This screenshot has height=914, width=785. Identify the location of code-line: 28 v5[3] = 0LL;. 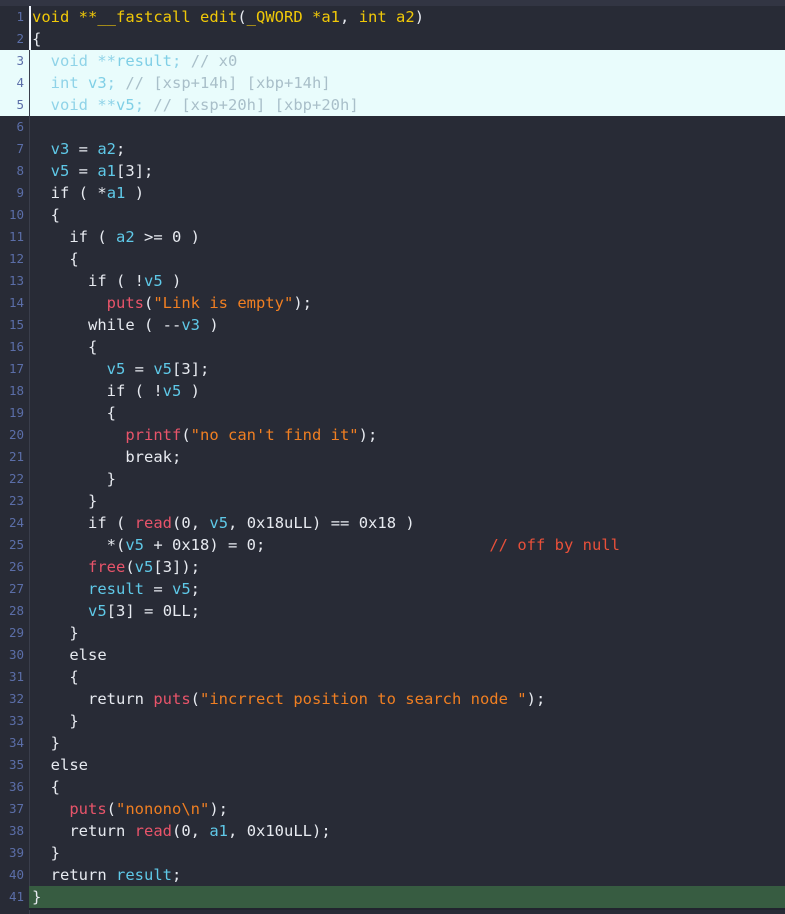
(392, 611).